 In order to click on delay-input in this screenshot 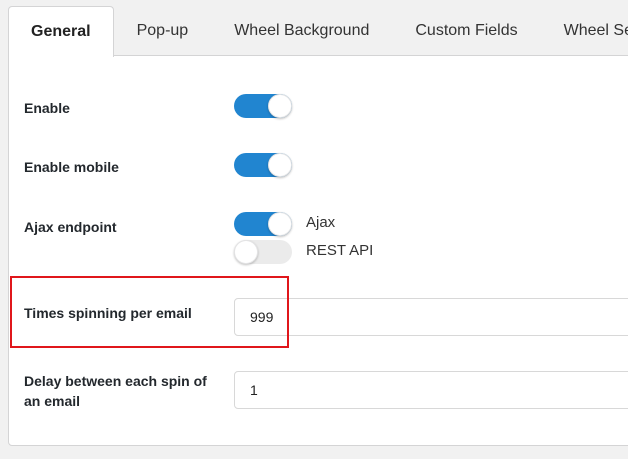, I will do `click(431, 390)`.